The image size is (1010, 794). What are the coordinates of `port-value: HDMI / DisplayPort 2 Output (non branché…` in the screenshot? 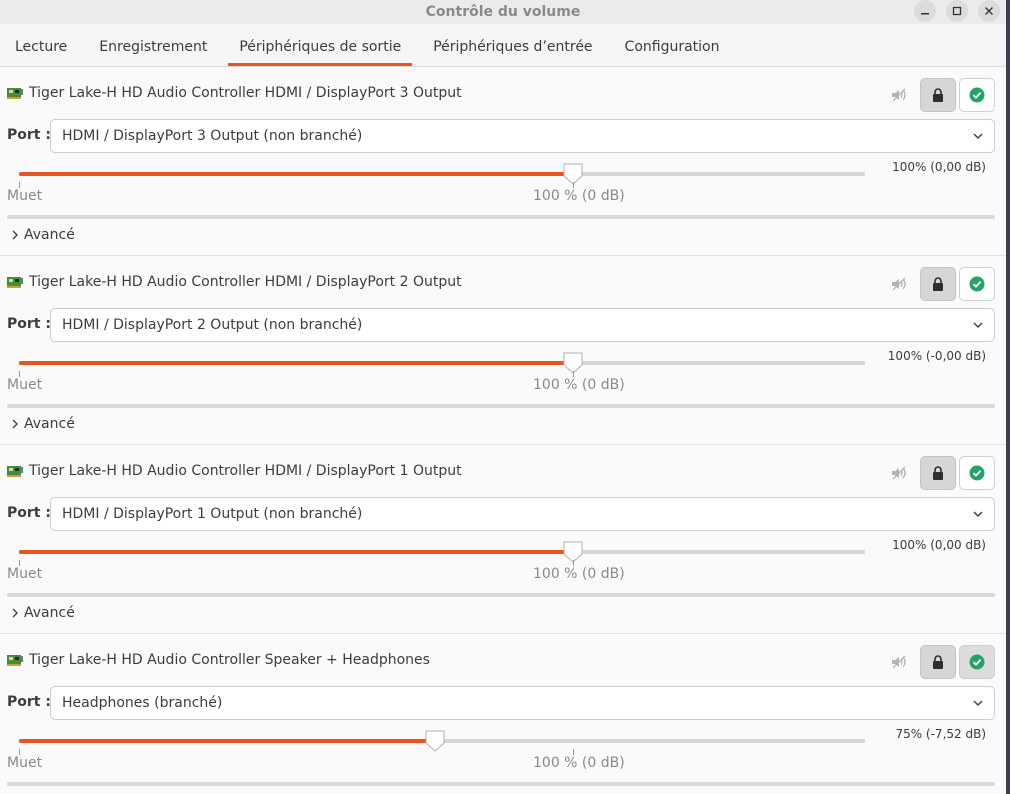 It's located at (212, 325).